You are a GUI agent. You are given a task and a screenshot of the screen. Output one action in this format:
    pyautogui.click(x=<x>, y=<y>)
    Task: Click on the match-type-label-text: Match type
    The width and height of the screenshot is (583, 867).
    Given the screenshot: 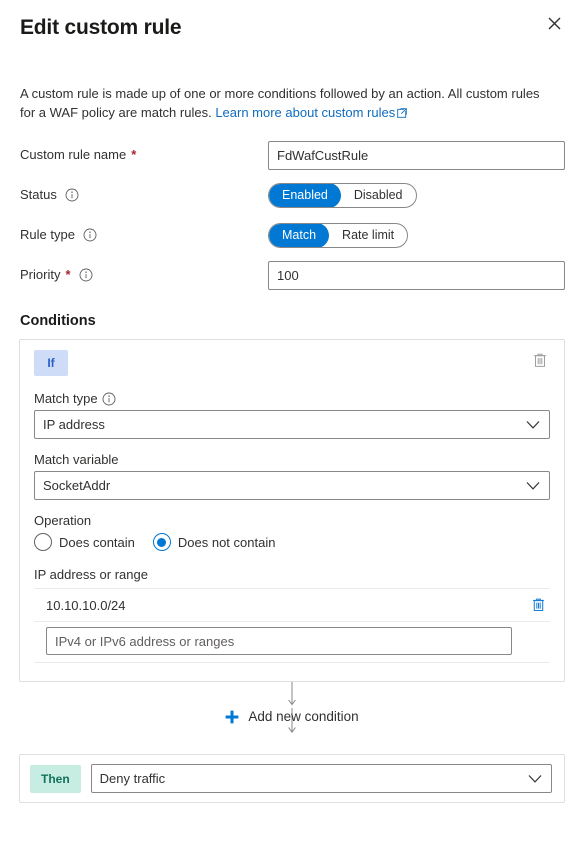 What is the action you would take?
    pyautogui.click(x=66, y=398)
    